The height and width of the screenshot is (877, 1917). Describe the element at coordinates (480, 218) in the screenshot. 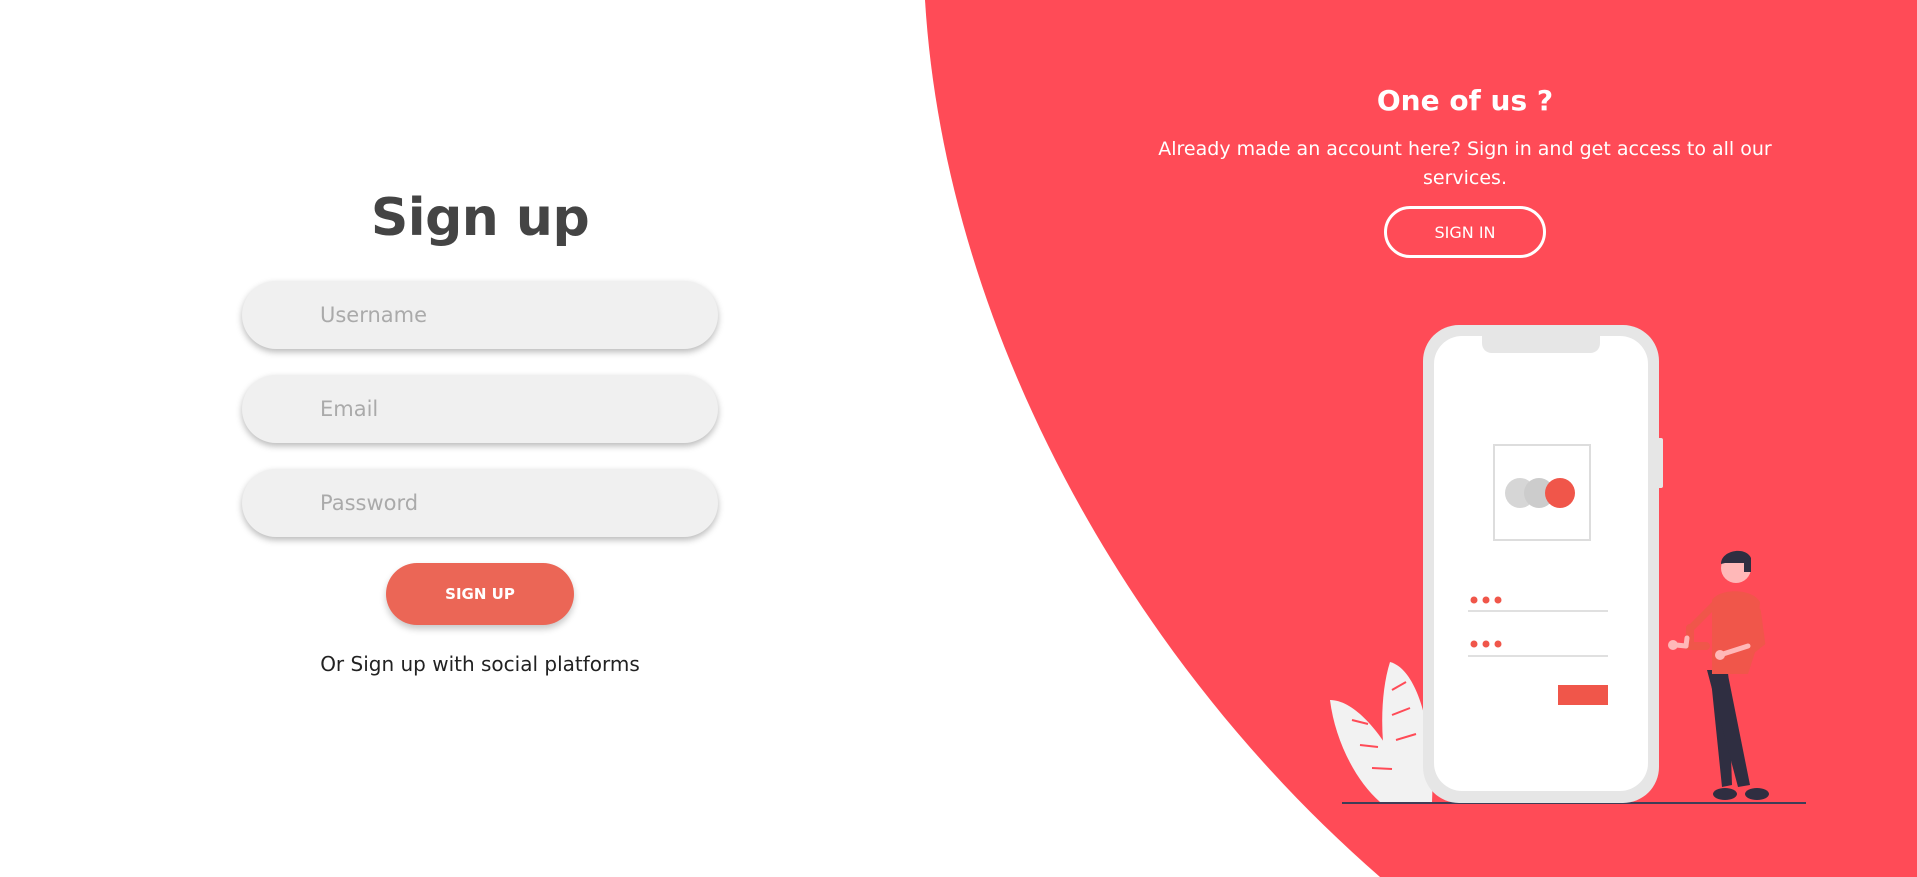

I see `page-title: Sign up` at that location.